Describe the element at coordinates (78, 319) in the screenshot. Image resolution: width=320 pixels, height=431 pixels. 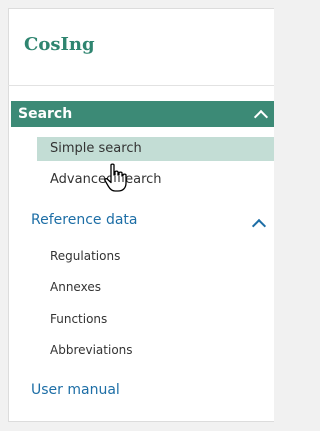
I see `menu-item-functions: Functions` at that location.